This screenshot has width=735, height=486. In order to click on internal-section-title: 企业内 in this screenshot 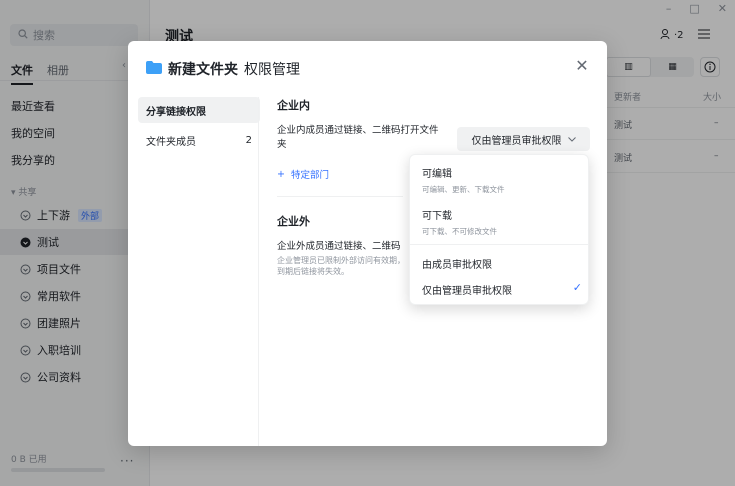, I will do `click(293, 105)`.